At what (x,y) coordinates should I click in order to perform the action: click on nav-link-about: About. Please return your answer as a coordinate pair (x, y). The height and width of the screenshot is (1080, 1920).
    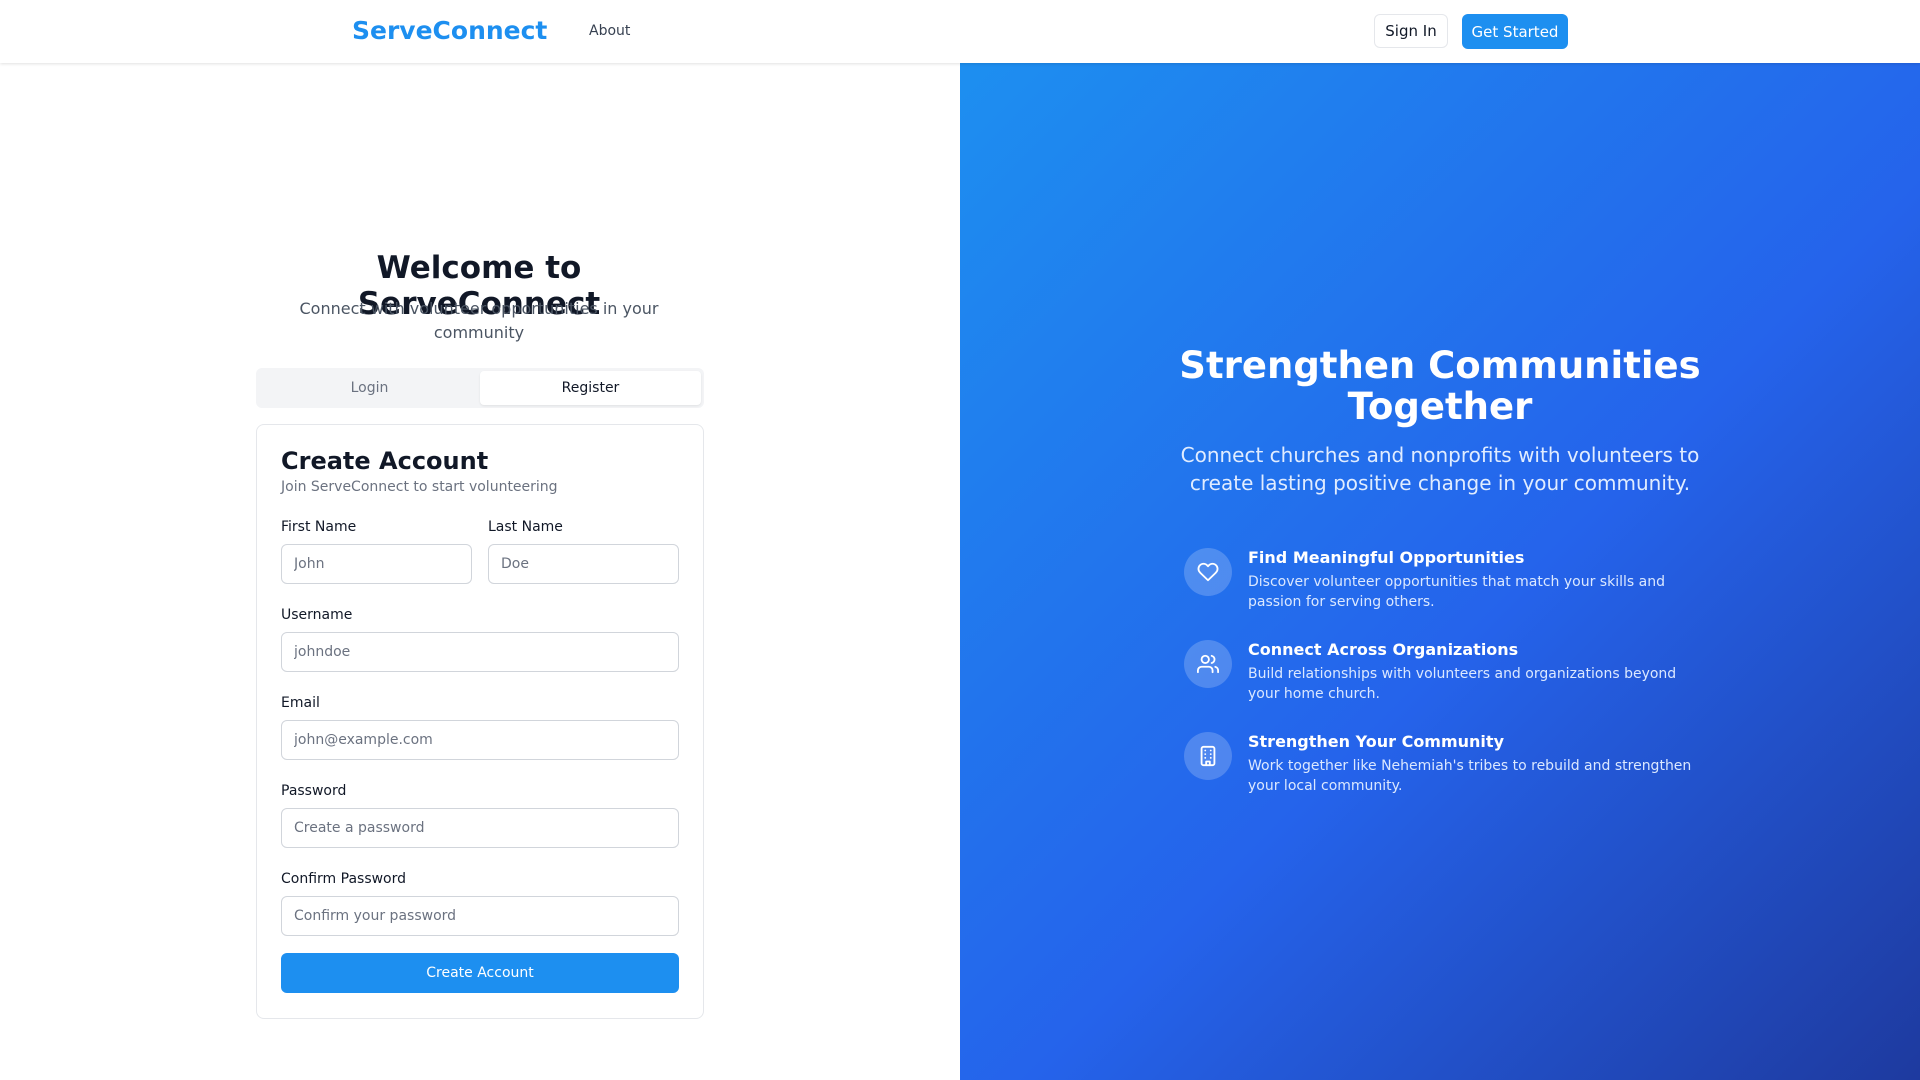
    Looking at the image, I should click on (609, 31).